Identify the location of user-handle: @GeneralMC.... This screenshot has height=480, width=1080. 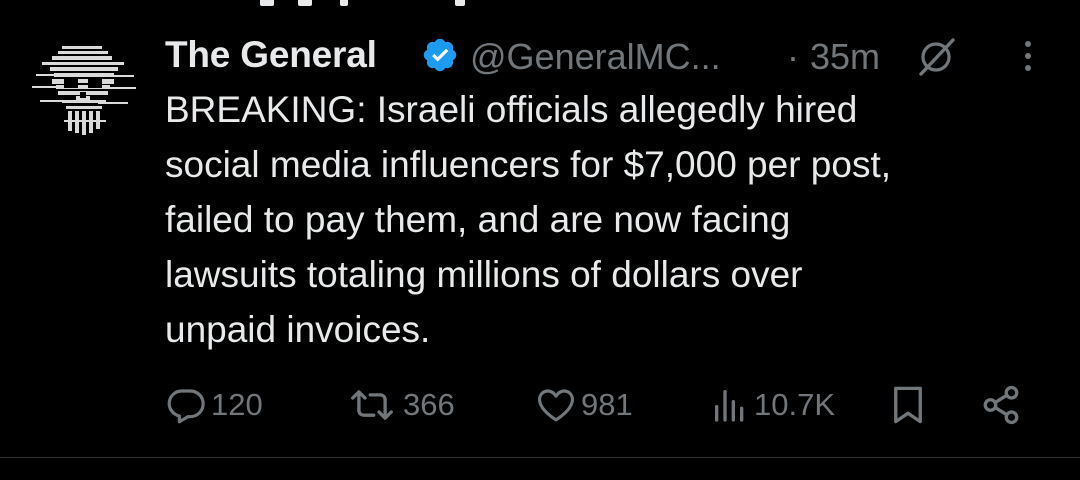
(595, 57).